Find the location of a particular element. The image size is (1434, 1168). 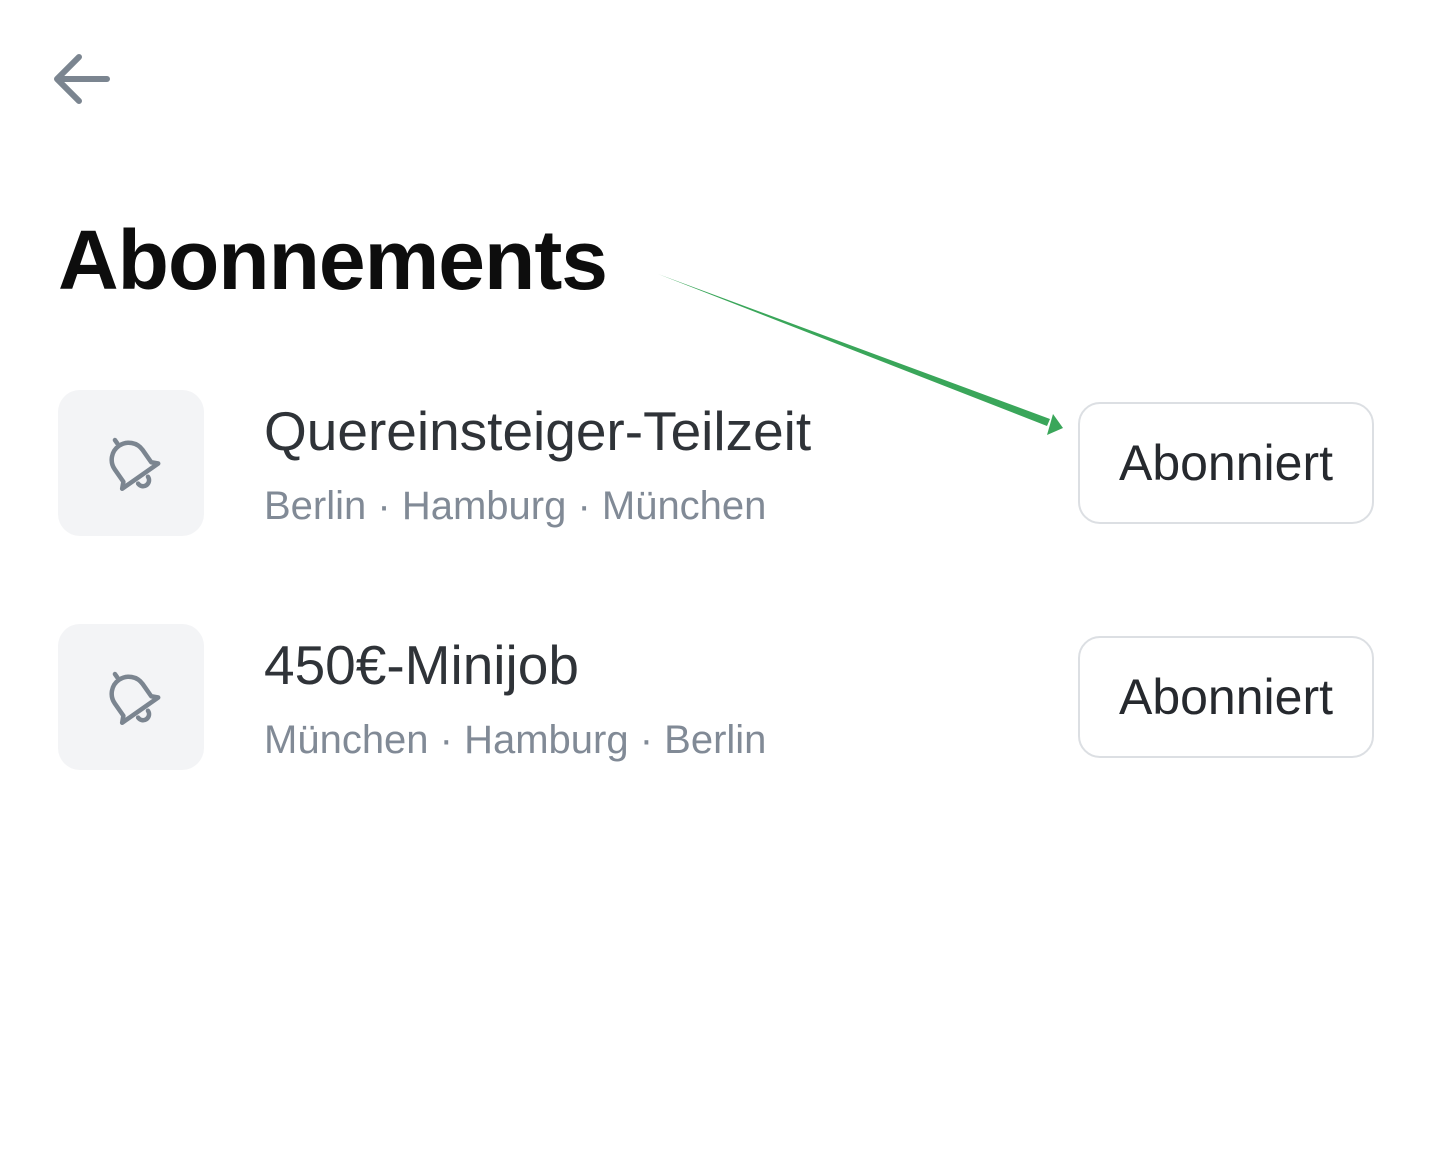

subscription-title: Quereinsteiger-Teilzeit is located at coordinates (538, 431).